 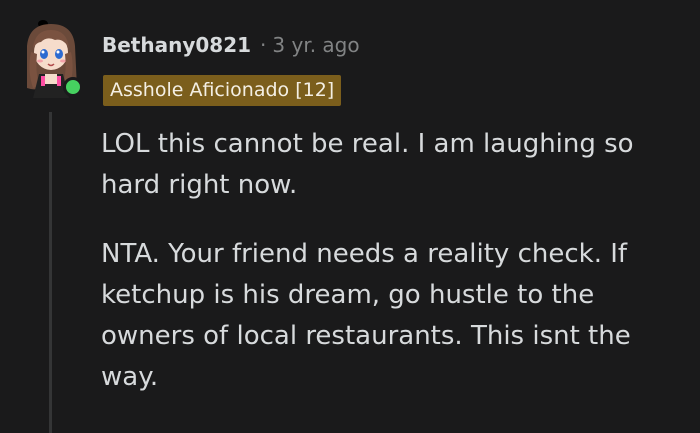 What do you see at coordinates (222, 90) in the screenshot?
I see `user-flair-badge: Asshole Aficionado [12]` at bounding box center [222, 90].